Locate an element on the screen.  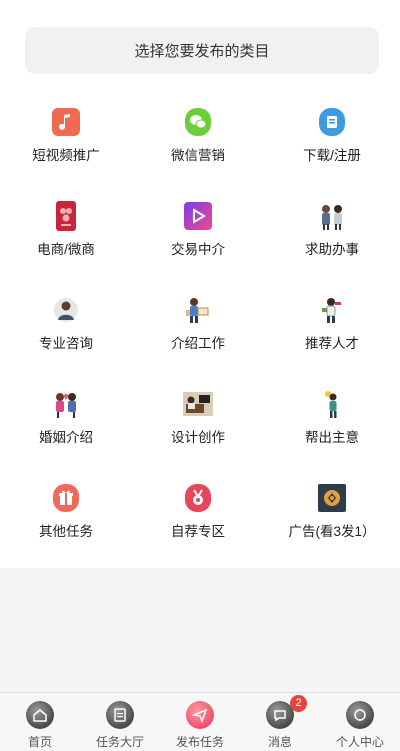
tab-label: 个人中心 is located at coordinates (359, 742).